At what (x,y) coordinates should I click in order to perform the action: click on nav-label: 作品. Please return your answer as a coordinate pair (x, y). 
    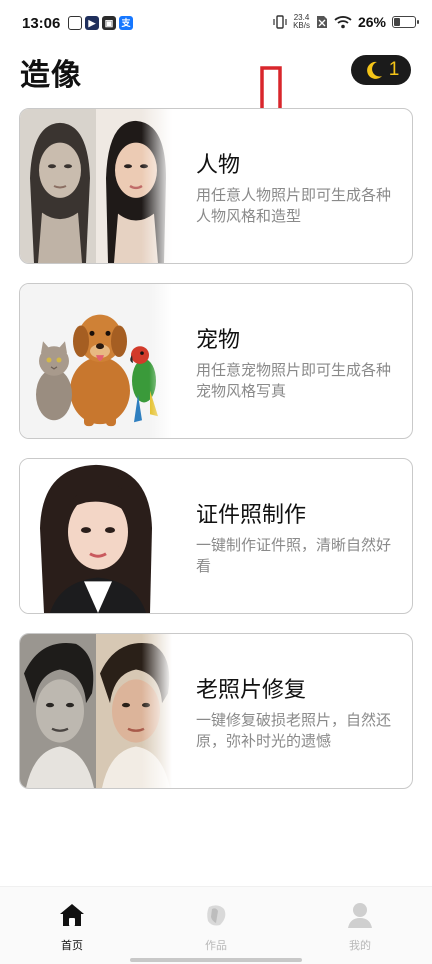
    Looking at the image, I should click on (216, 945).